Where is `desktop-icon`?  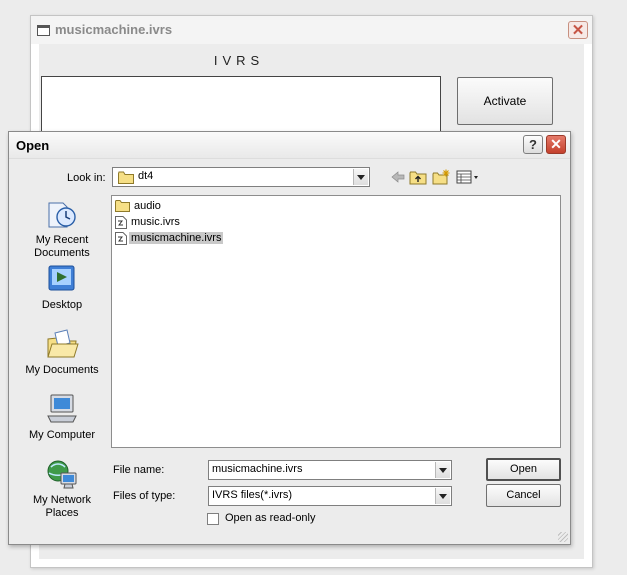 desktop-icon is located at coordinates (61, 278).